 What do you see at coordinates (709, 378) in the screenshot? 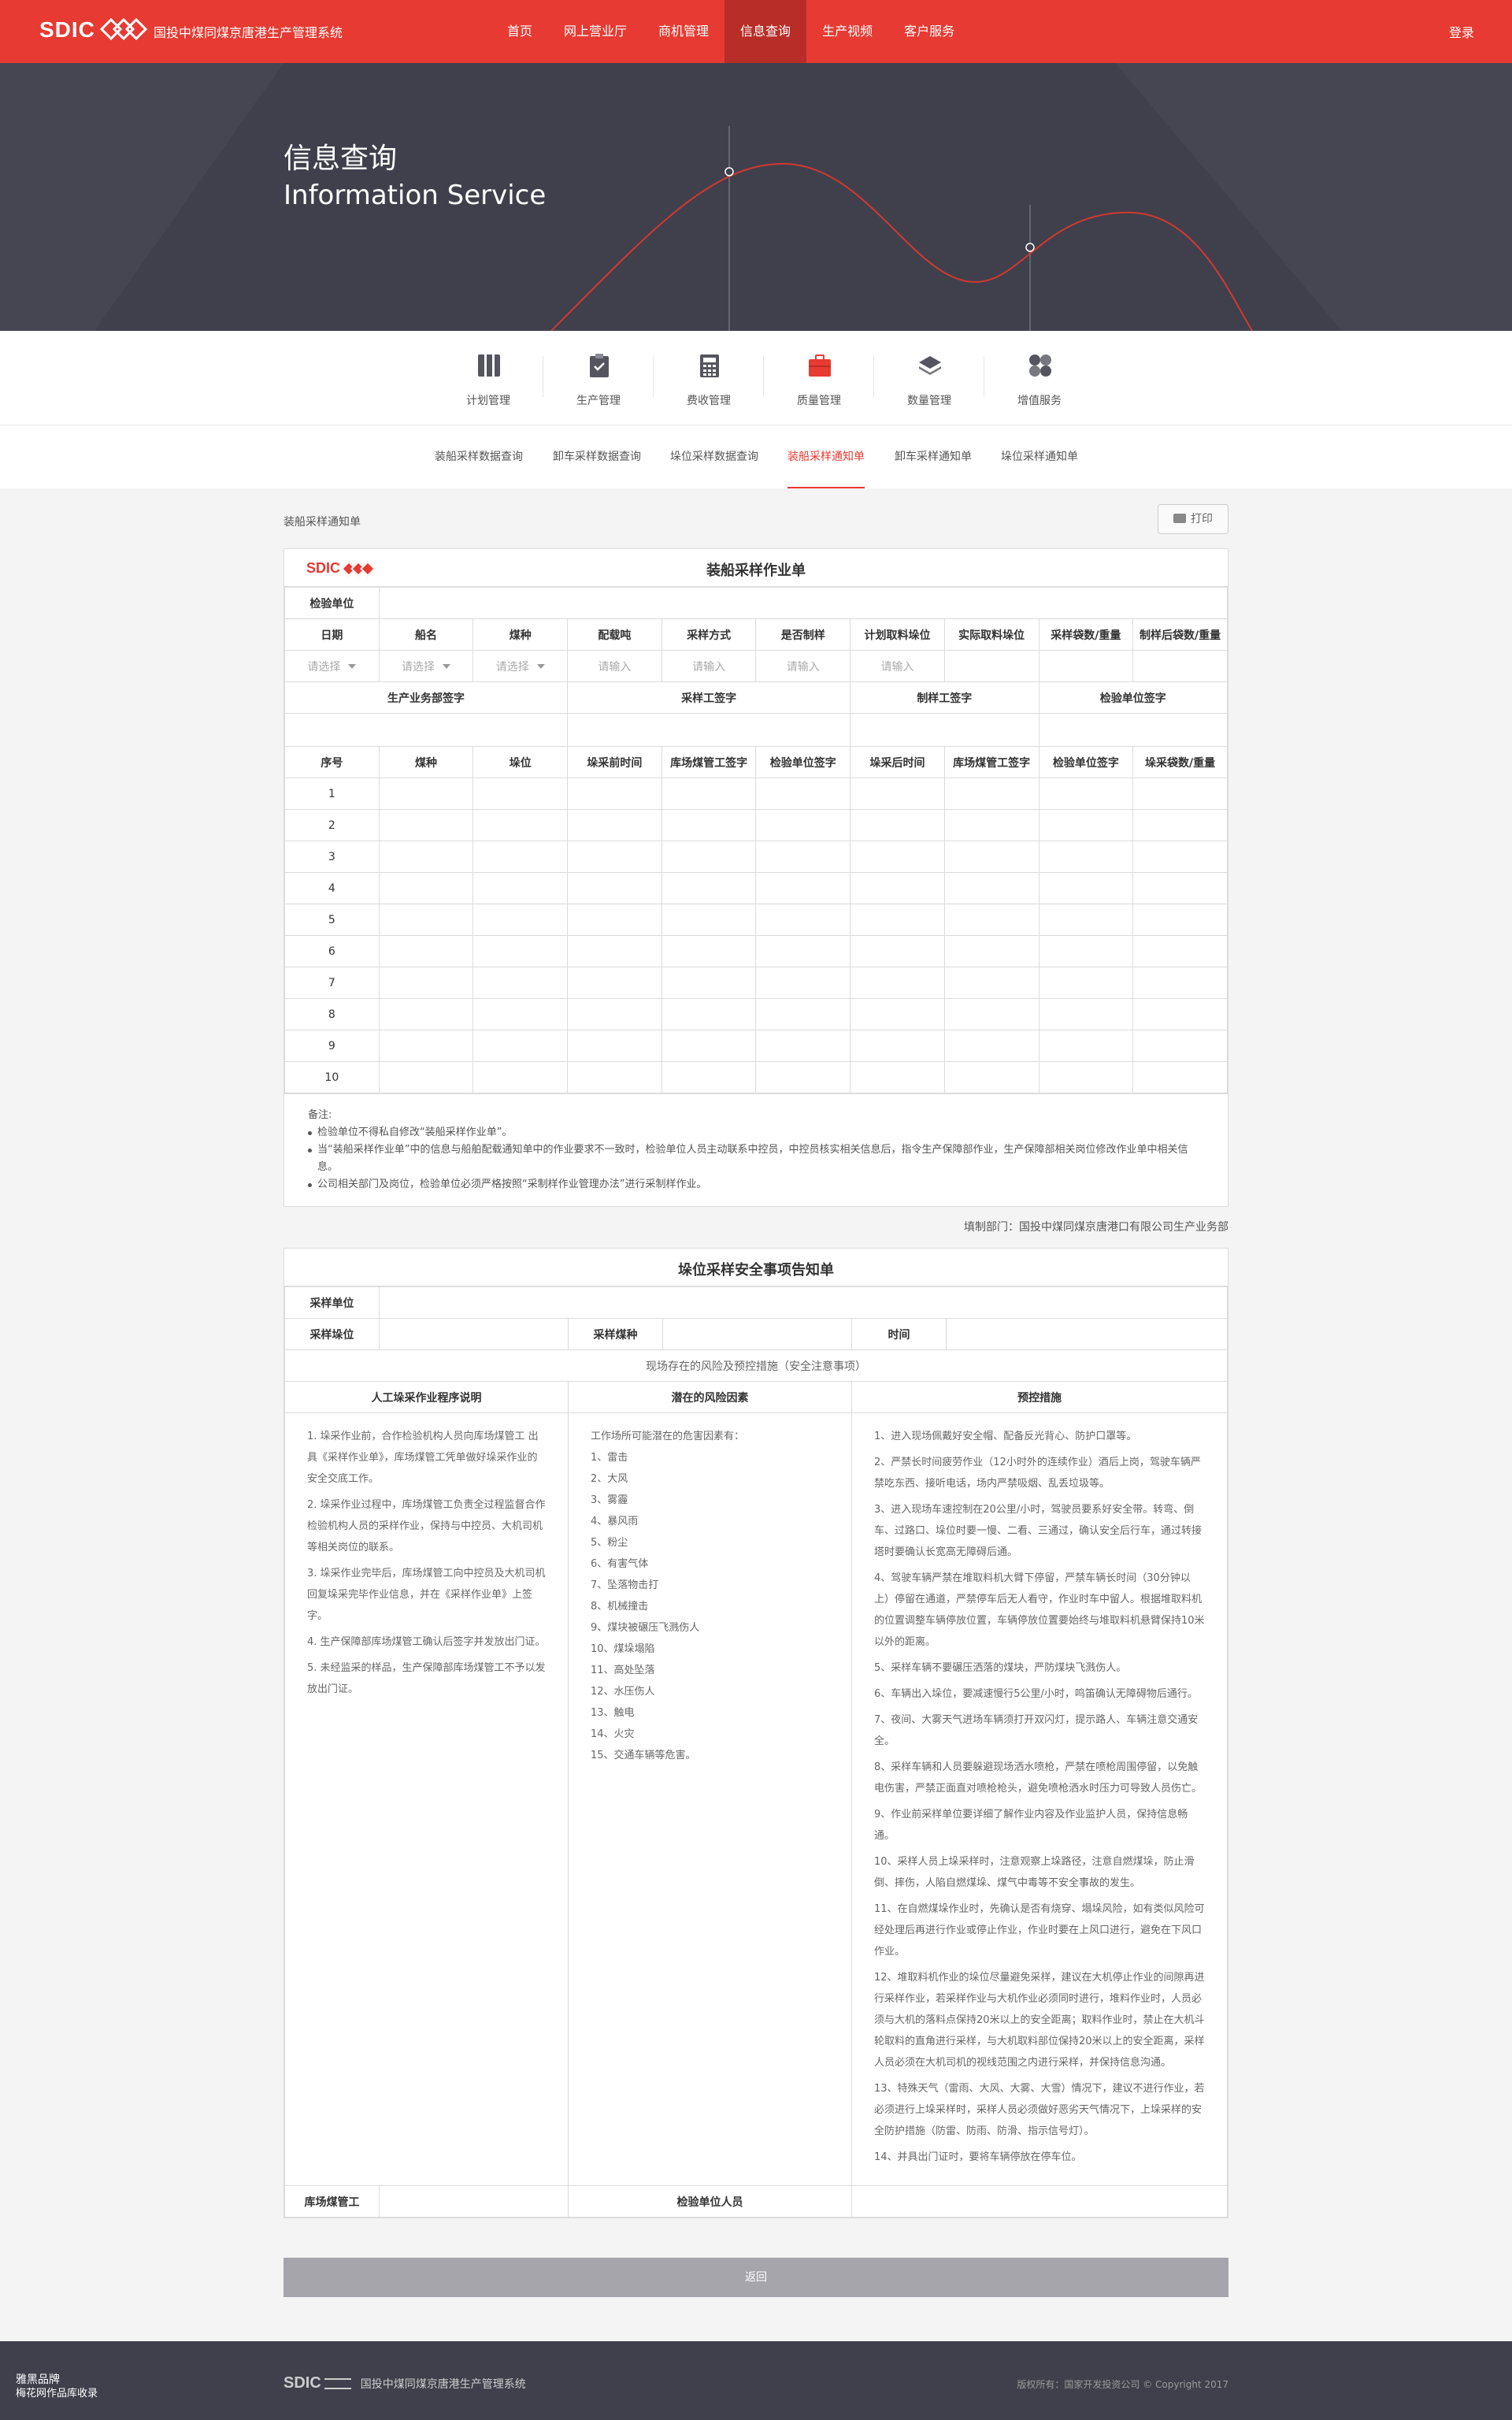
I see `module-nav-item: 费收管理` at bounding box center [709, 378].